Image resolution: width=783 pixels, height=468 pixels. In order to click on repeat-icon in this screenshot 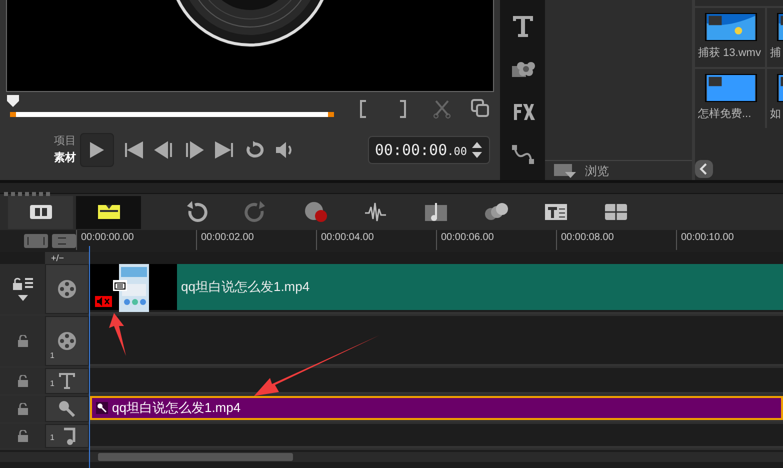, I will do `click(254, 150)`.